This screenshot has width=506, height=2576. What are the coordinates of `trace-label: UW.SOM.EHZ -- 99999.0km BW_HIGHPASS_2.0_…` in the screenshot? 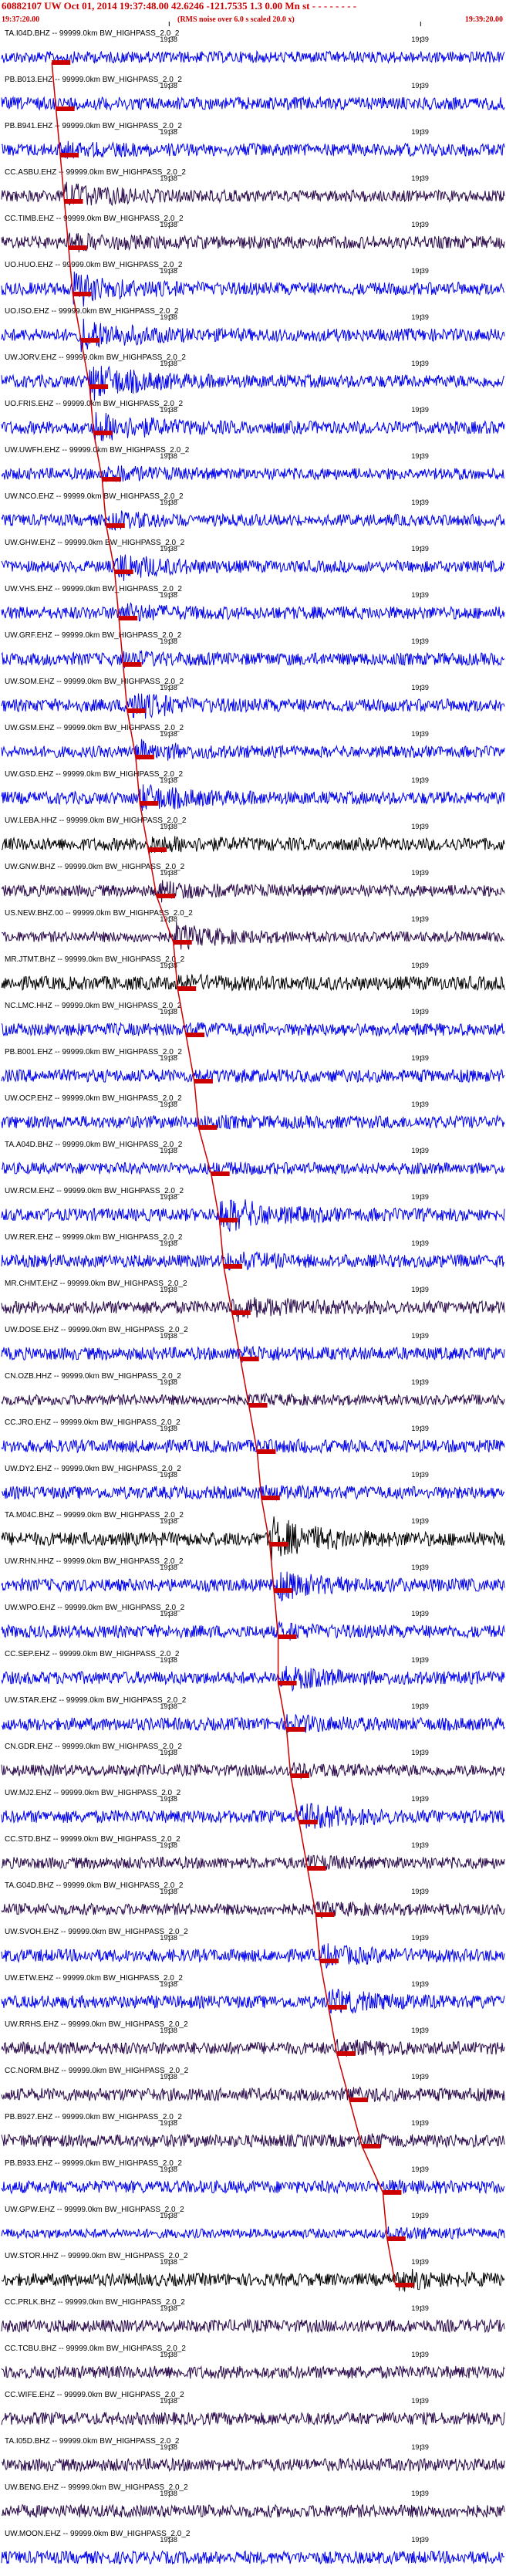 It's located at (95, 682).